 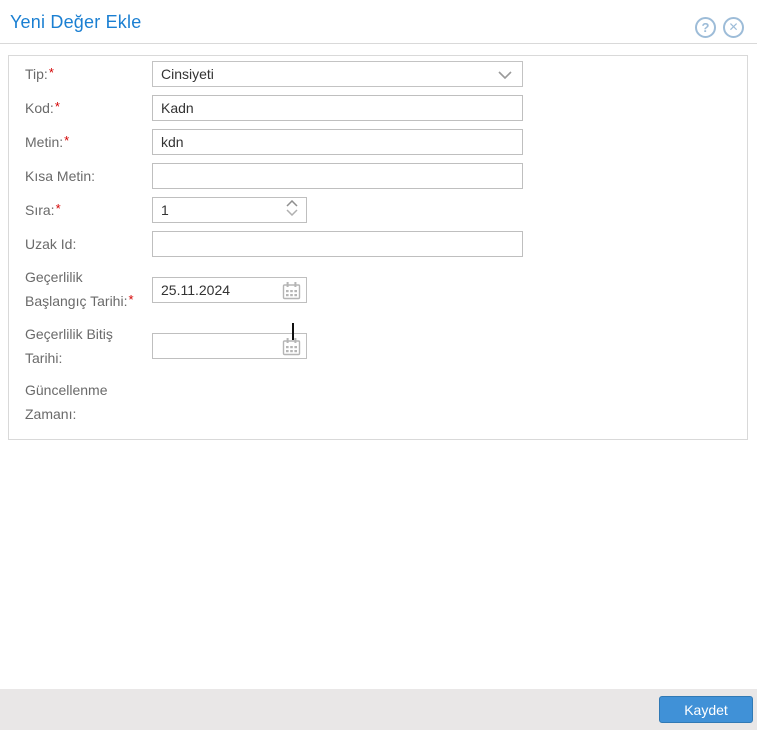 I want to click on form-row-guncellenme-zamani: Güncellenme Zamanı:, so click(x=378, y=402).